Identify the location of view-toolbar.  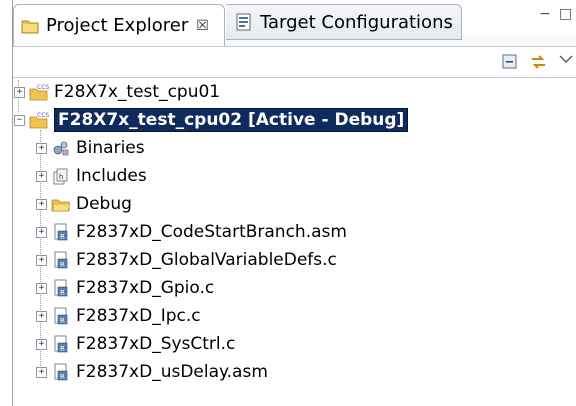
(294, 62).